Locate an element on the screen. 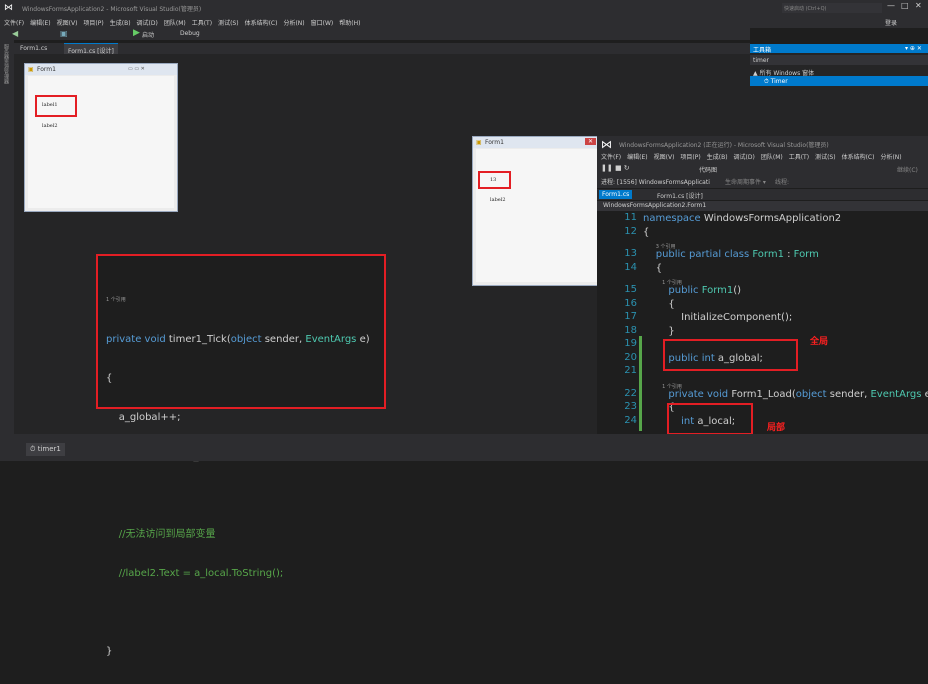 Image resolution: width=928 pixels, height=684 pixels. timer-icon: ⏱ is located at coordinates (767, 81).